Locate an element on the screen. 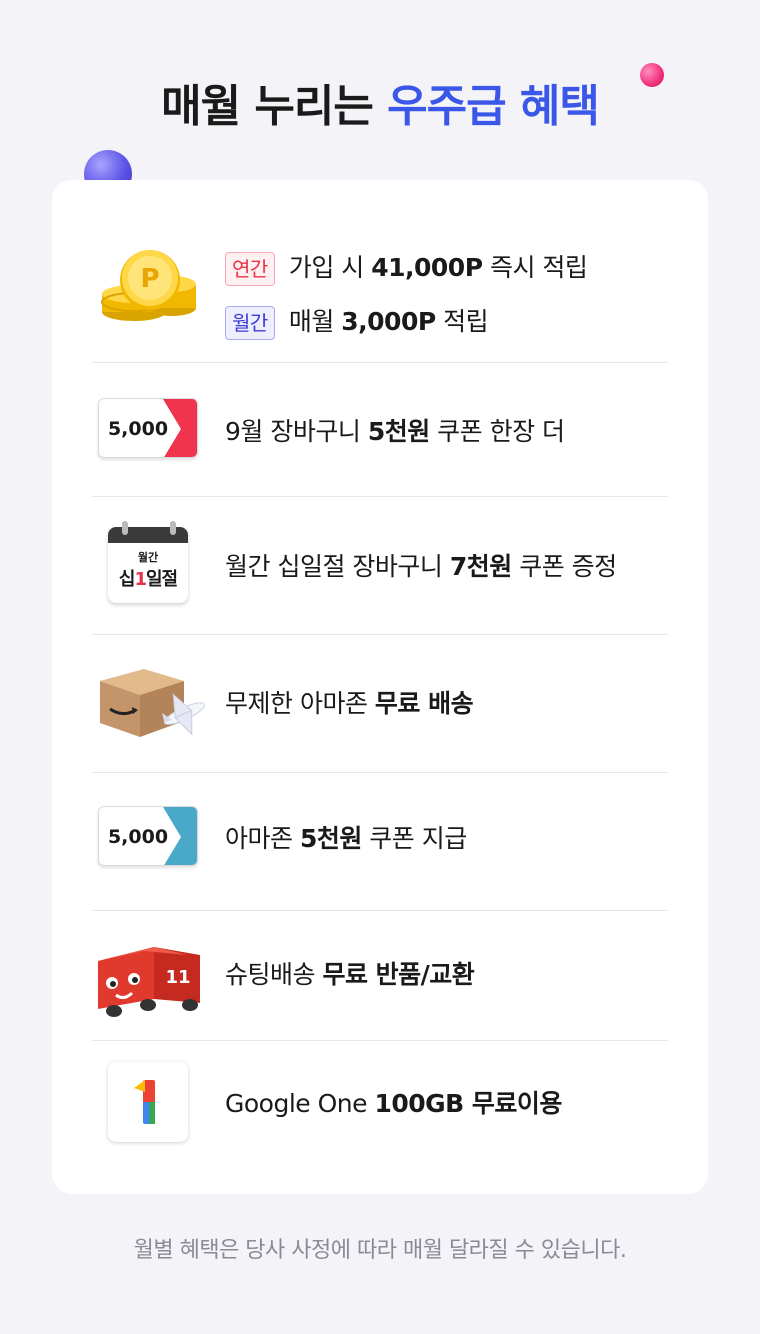 The image size is (760, 1334). calendar-big-label: 십1일절 is located at coordinates (148, 579).